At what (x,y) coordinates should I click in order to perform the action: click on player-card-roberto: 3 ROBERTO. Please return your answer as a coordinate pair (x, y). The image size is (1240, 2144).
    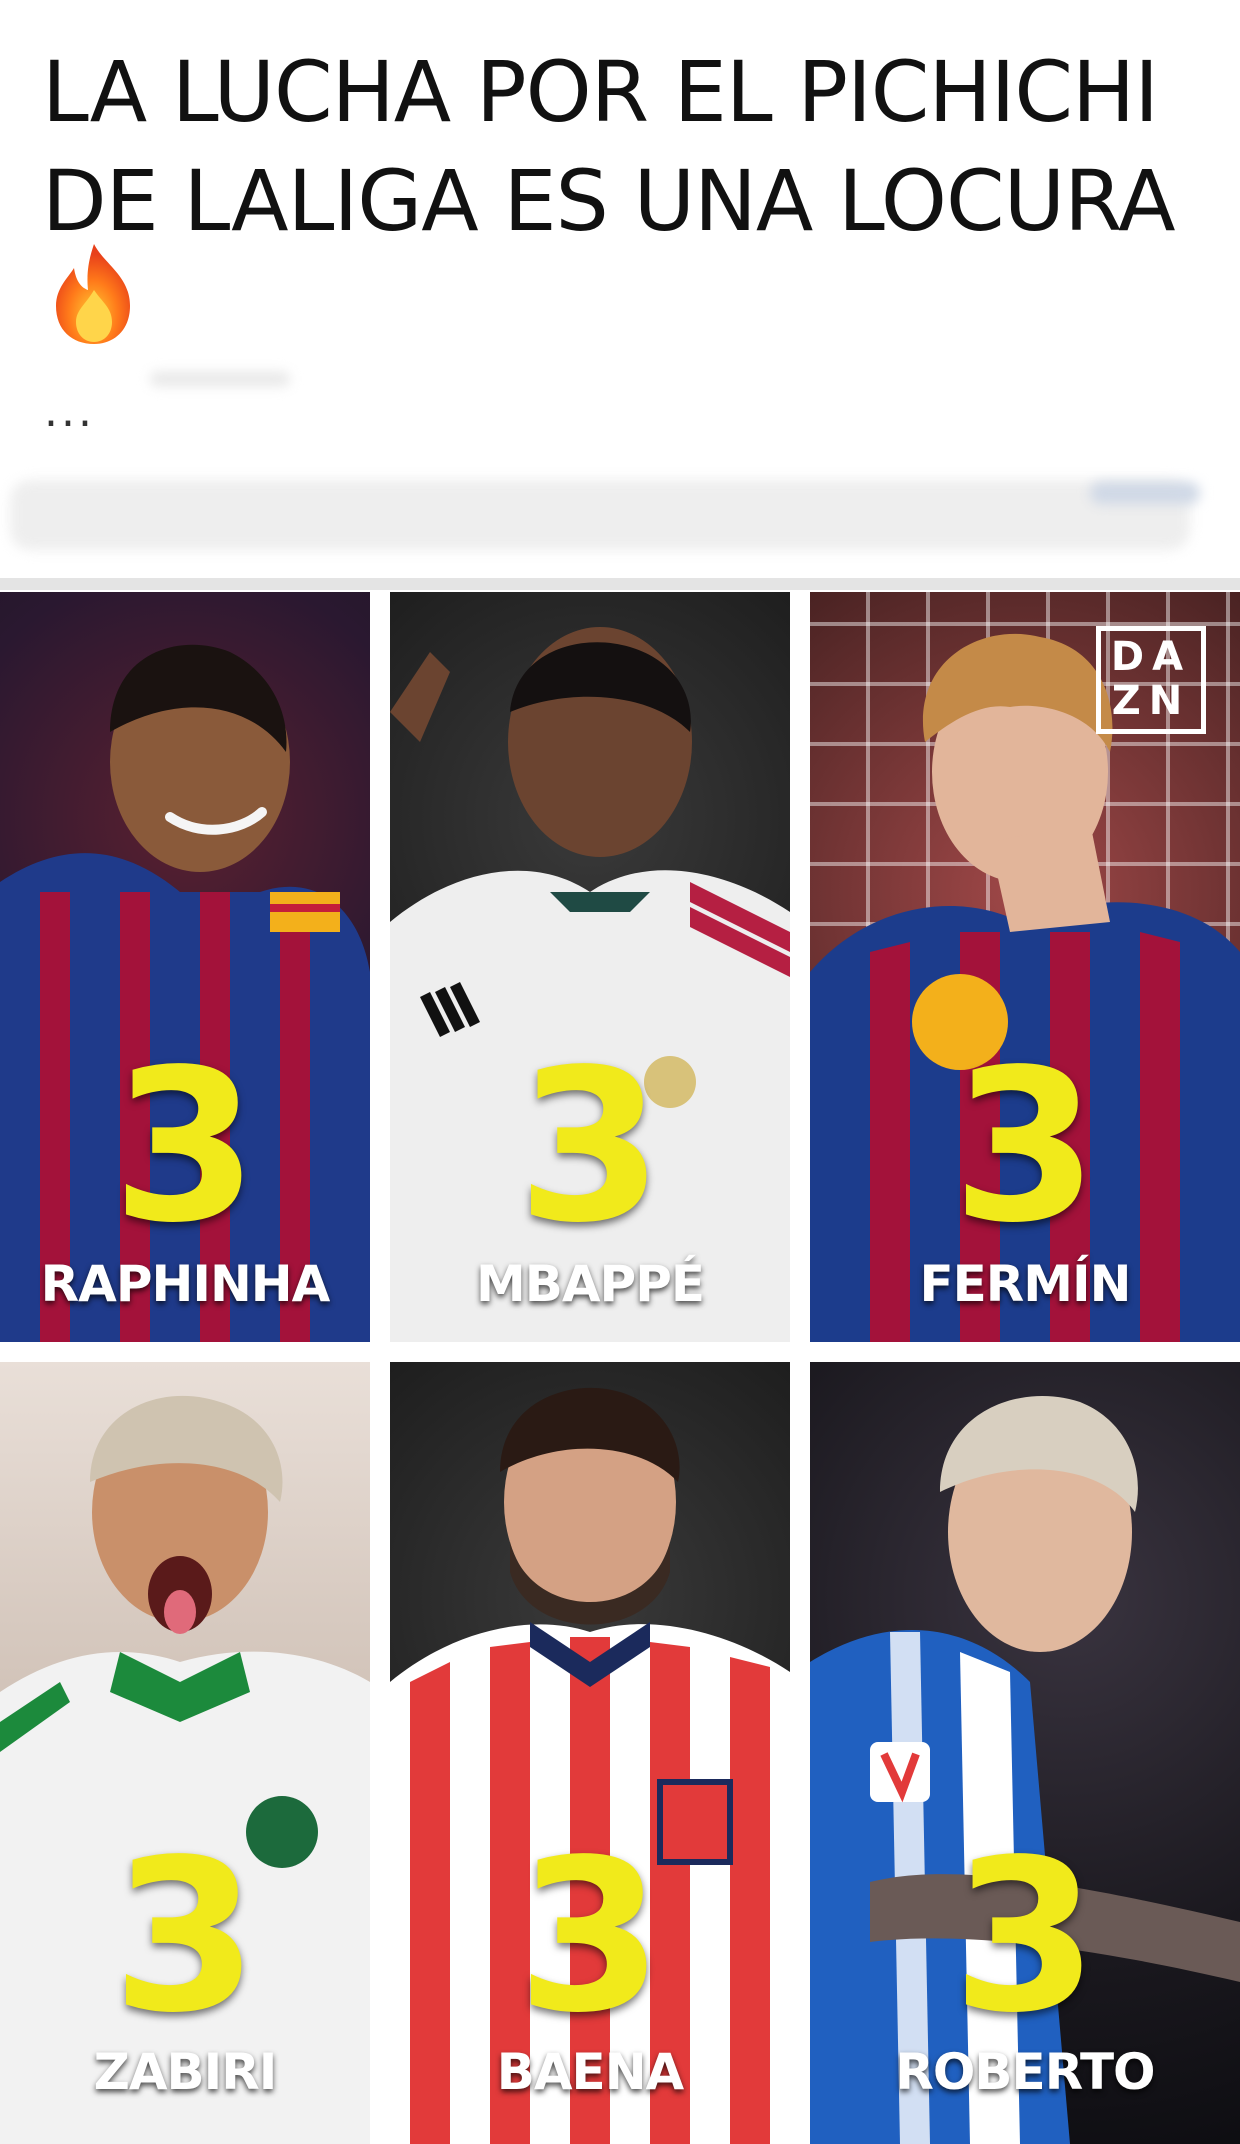
    Looking at the image, I should click on (1025, 1753).